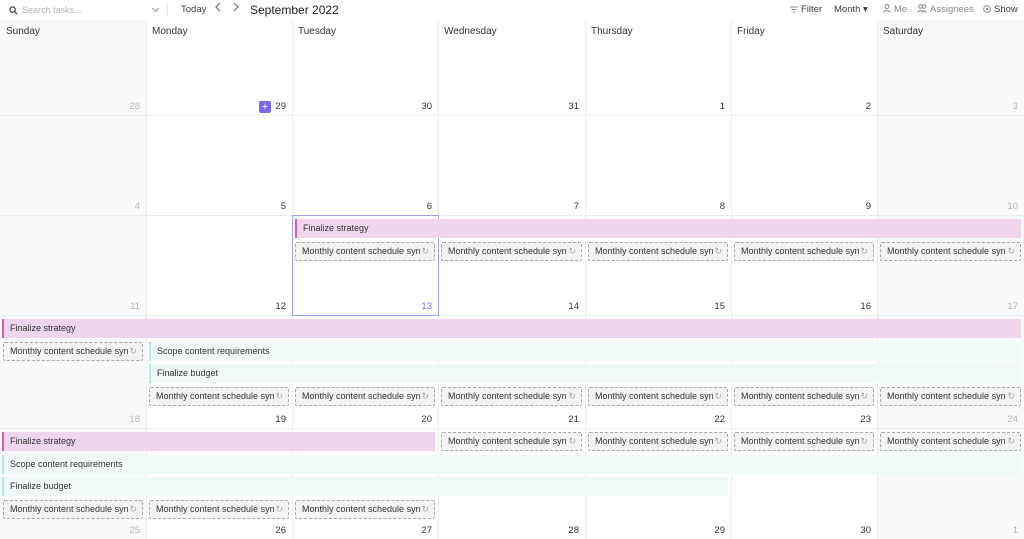 This screenshot has width=1024, height=539. What do you see at coordinates (868, 206) in the screenshot?
I see `day-number: 9` at bounding box center [868, 206].